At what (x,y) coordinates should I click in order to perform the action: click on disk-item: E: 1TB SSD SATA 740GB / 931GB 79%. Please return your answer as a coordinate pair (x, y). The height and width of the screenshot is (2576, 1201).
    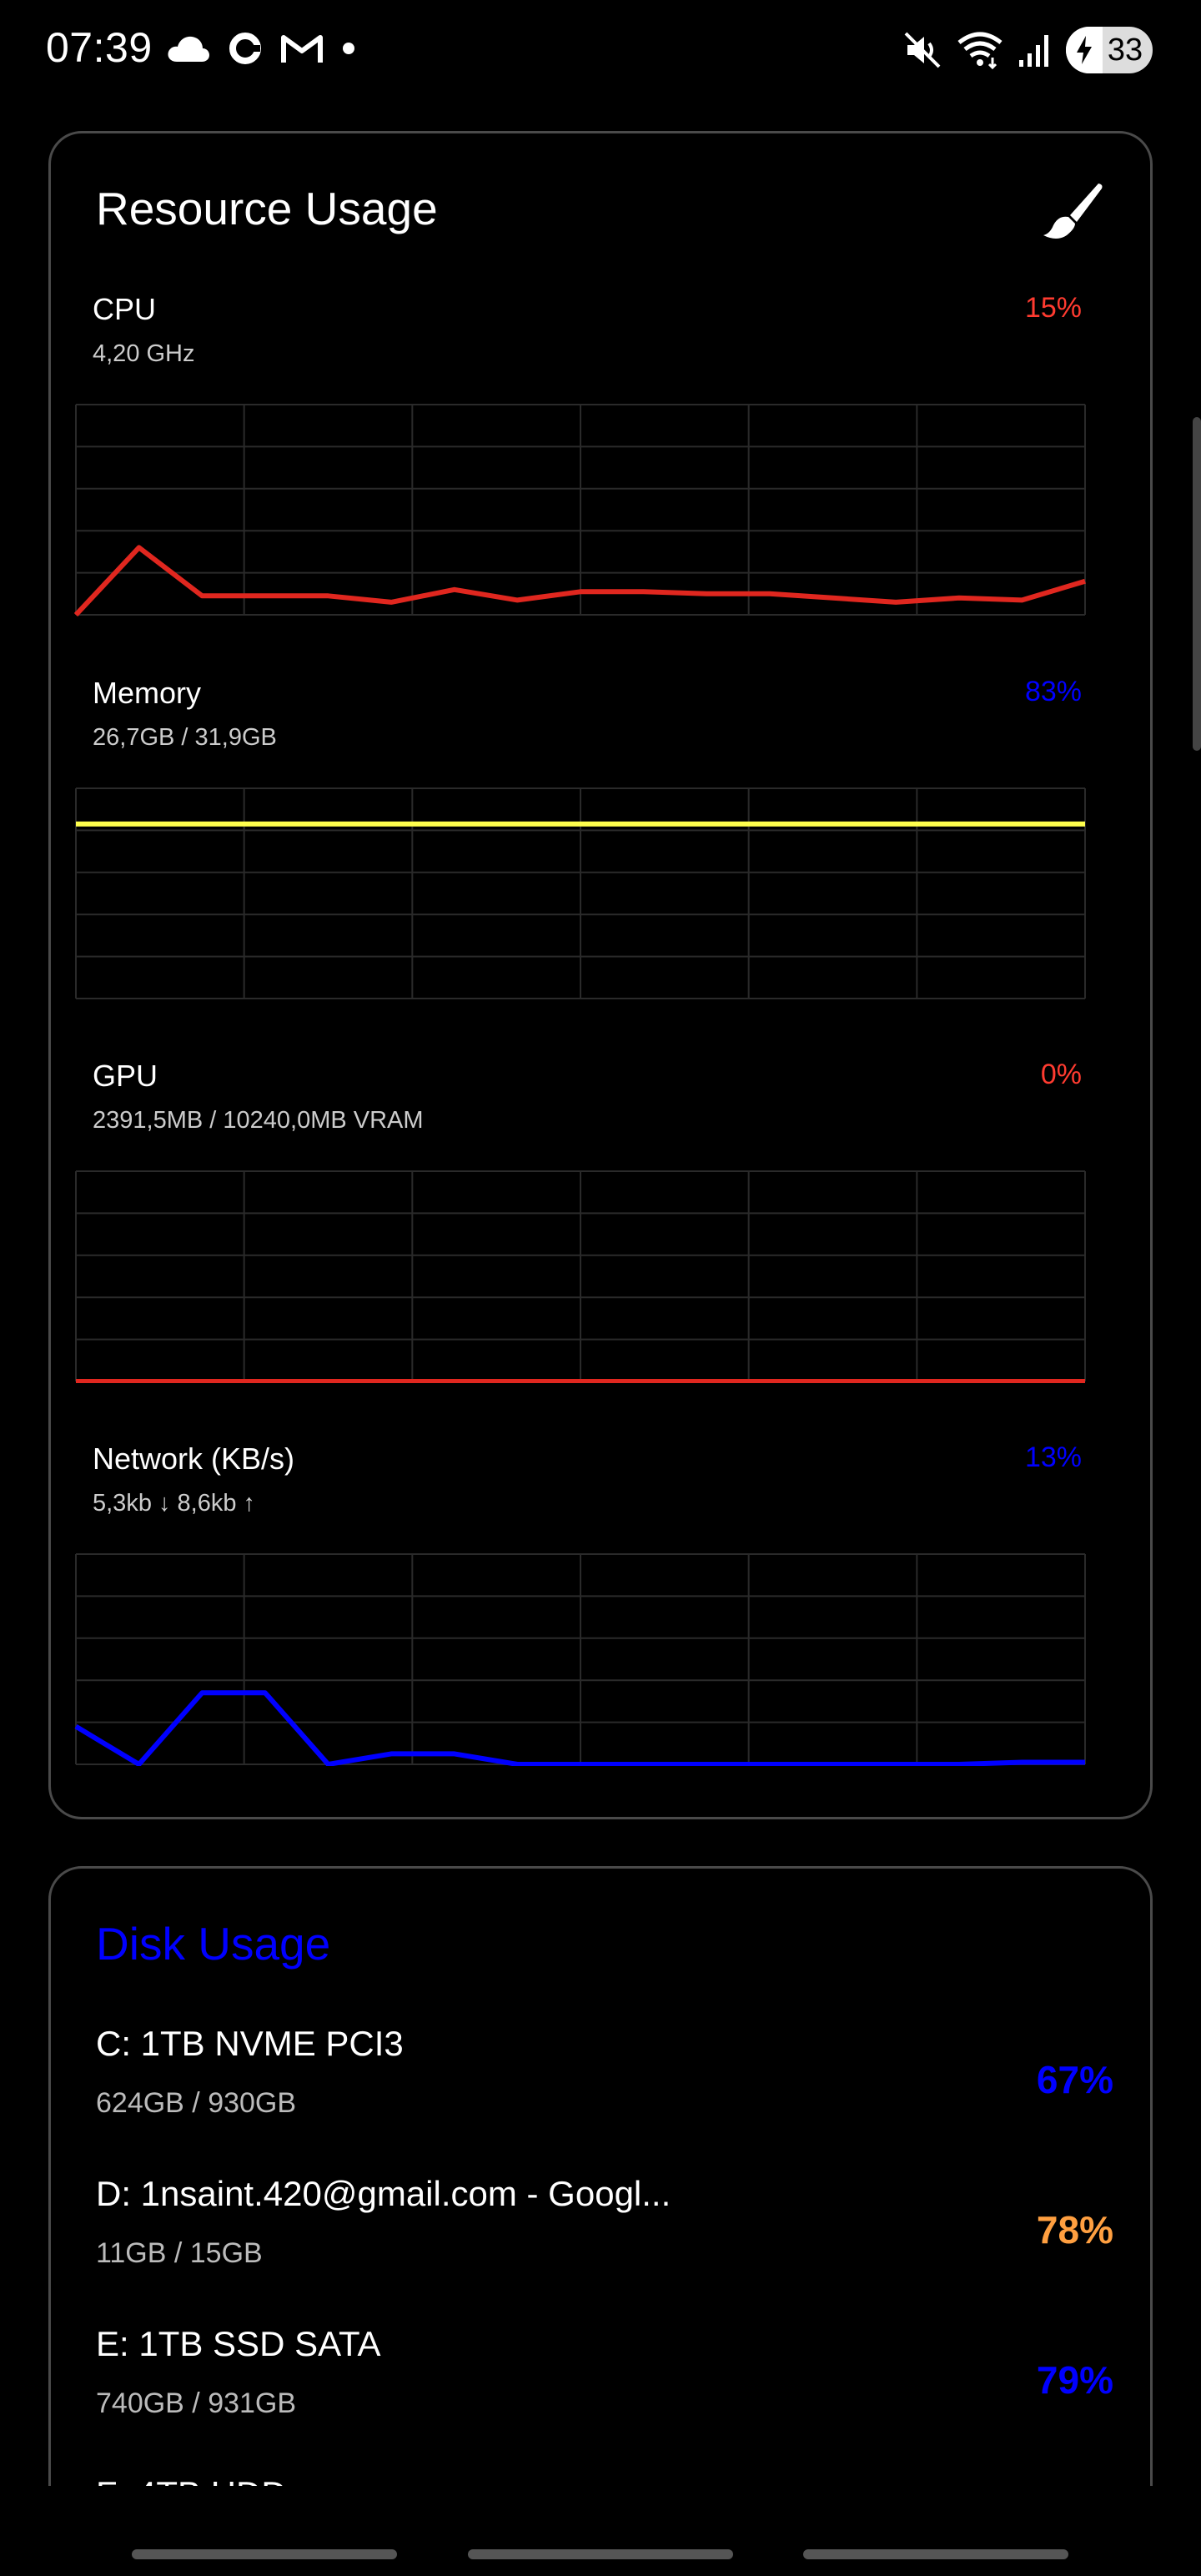
    Looking at the image, I should click on (605, 2382).